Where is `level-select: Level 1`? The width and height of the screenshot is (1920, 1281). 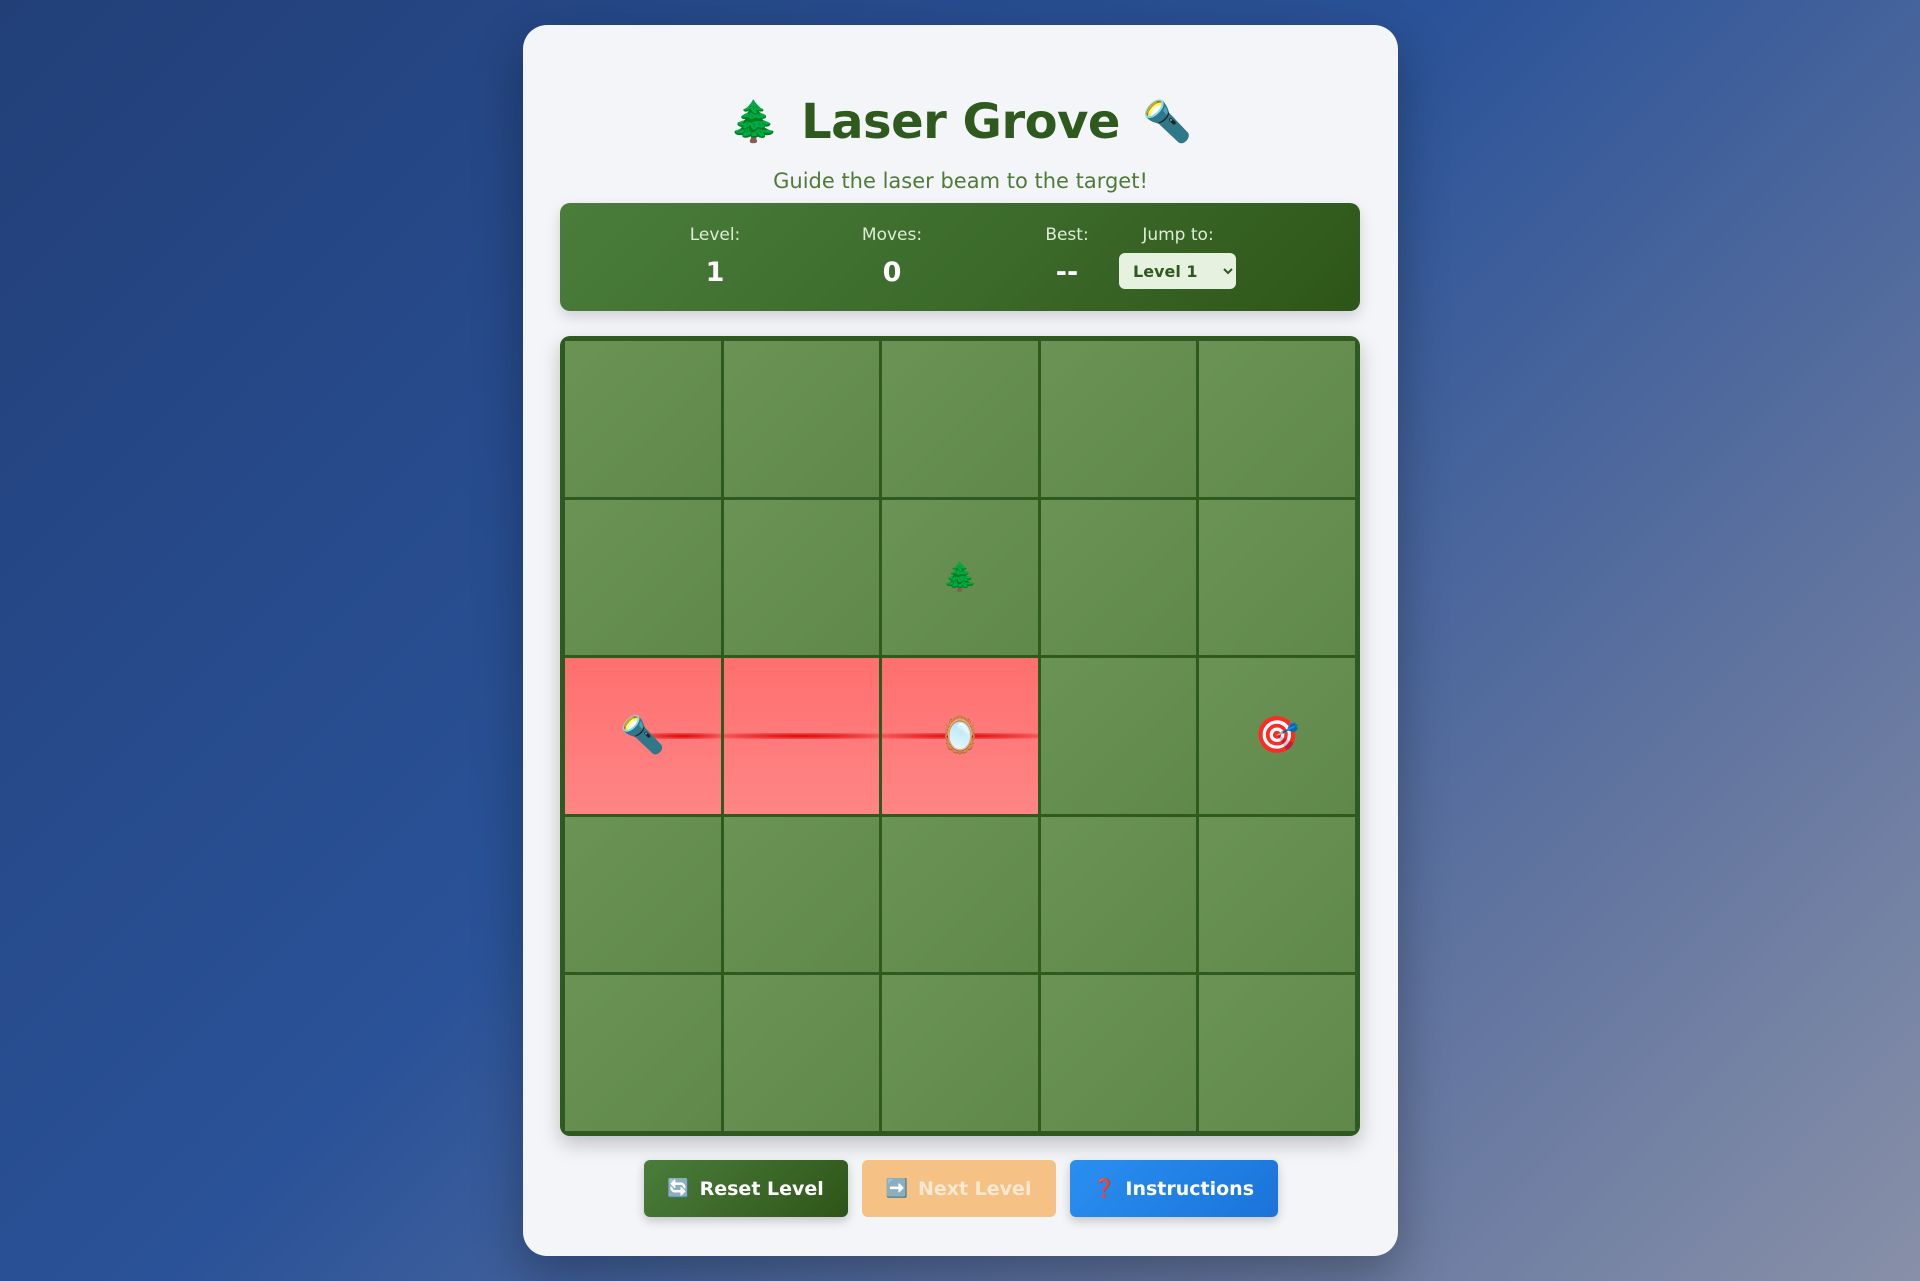 level-select: Level 1 is located at coordinates (1177, 271).